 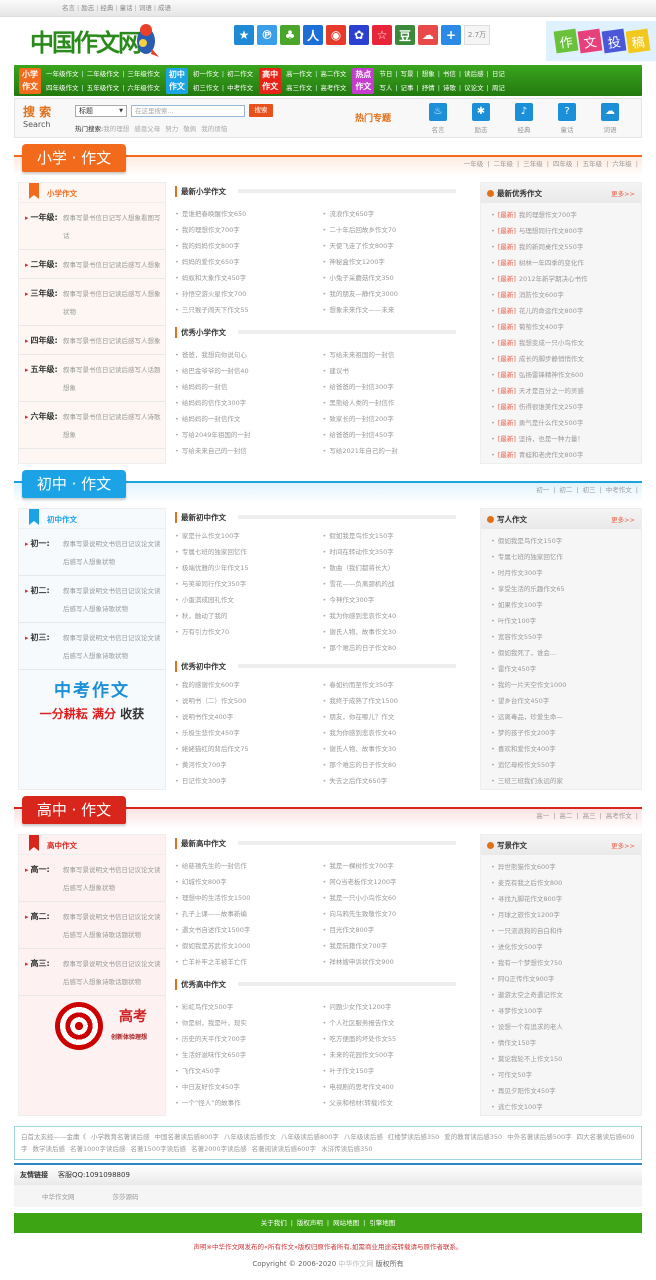 What do you see at coordinates (53, 1137) in the screenshot?
I see `tag-link: 白首太玄经——金庸《` at bounding box center [53, 1137].